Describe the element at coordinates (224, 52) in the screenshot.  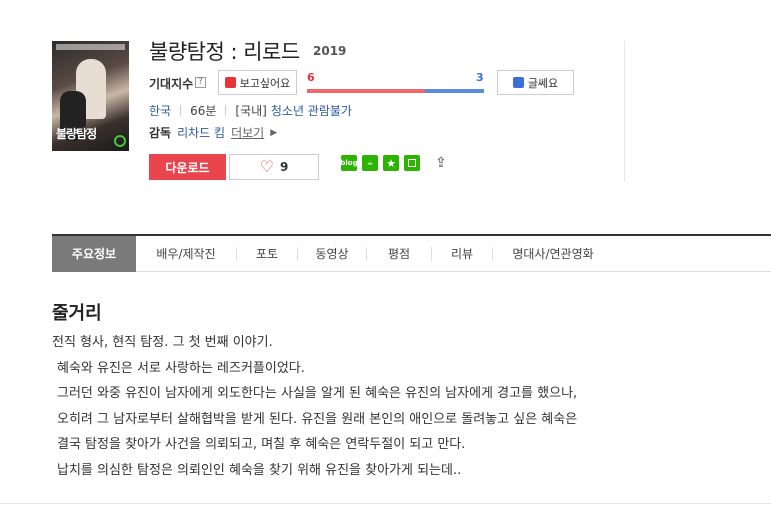
I see `movie-title: 불량탐정 : 리로드` at that location.